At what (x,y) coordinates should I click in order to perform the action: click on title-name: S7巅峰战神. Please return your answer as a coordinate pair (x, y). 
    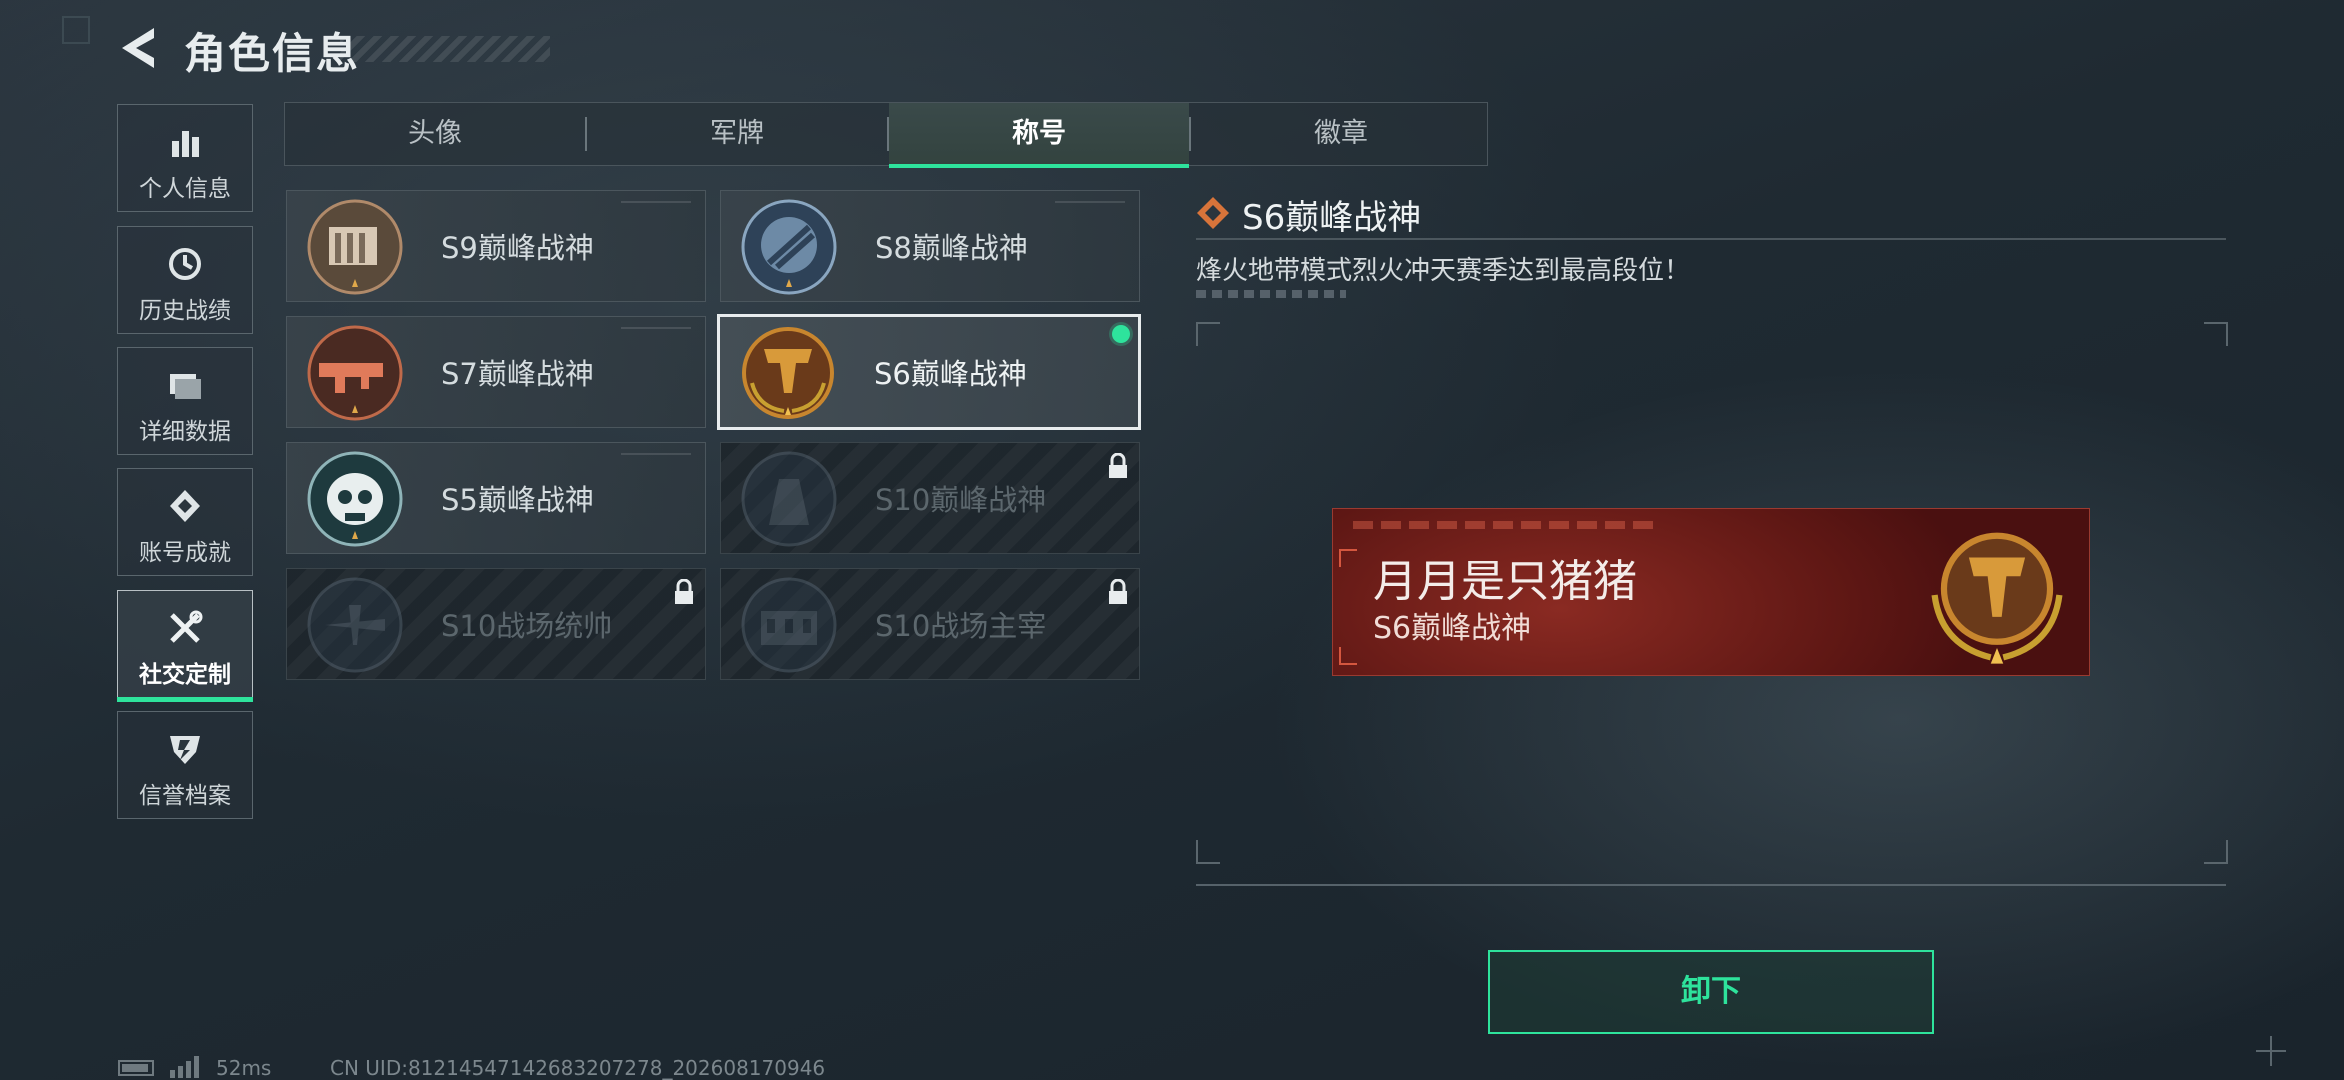
    Looking at the image, I should click on (517, 374).